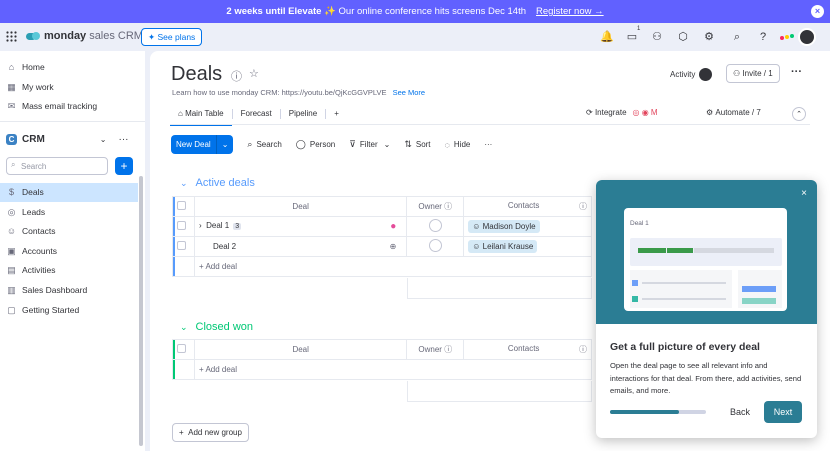 The image size is (830, 451). What do you see at coordinates (570, 11) in the screenshot?
I see `register-link: Register now →` at bounding box center [570, 11].